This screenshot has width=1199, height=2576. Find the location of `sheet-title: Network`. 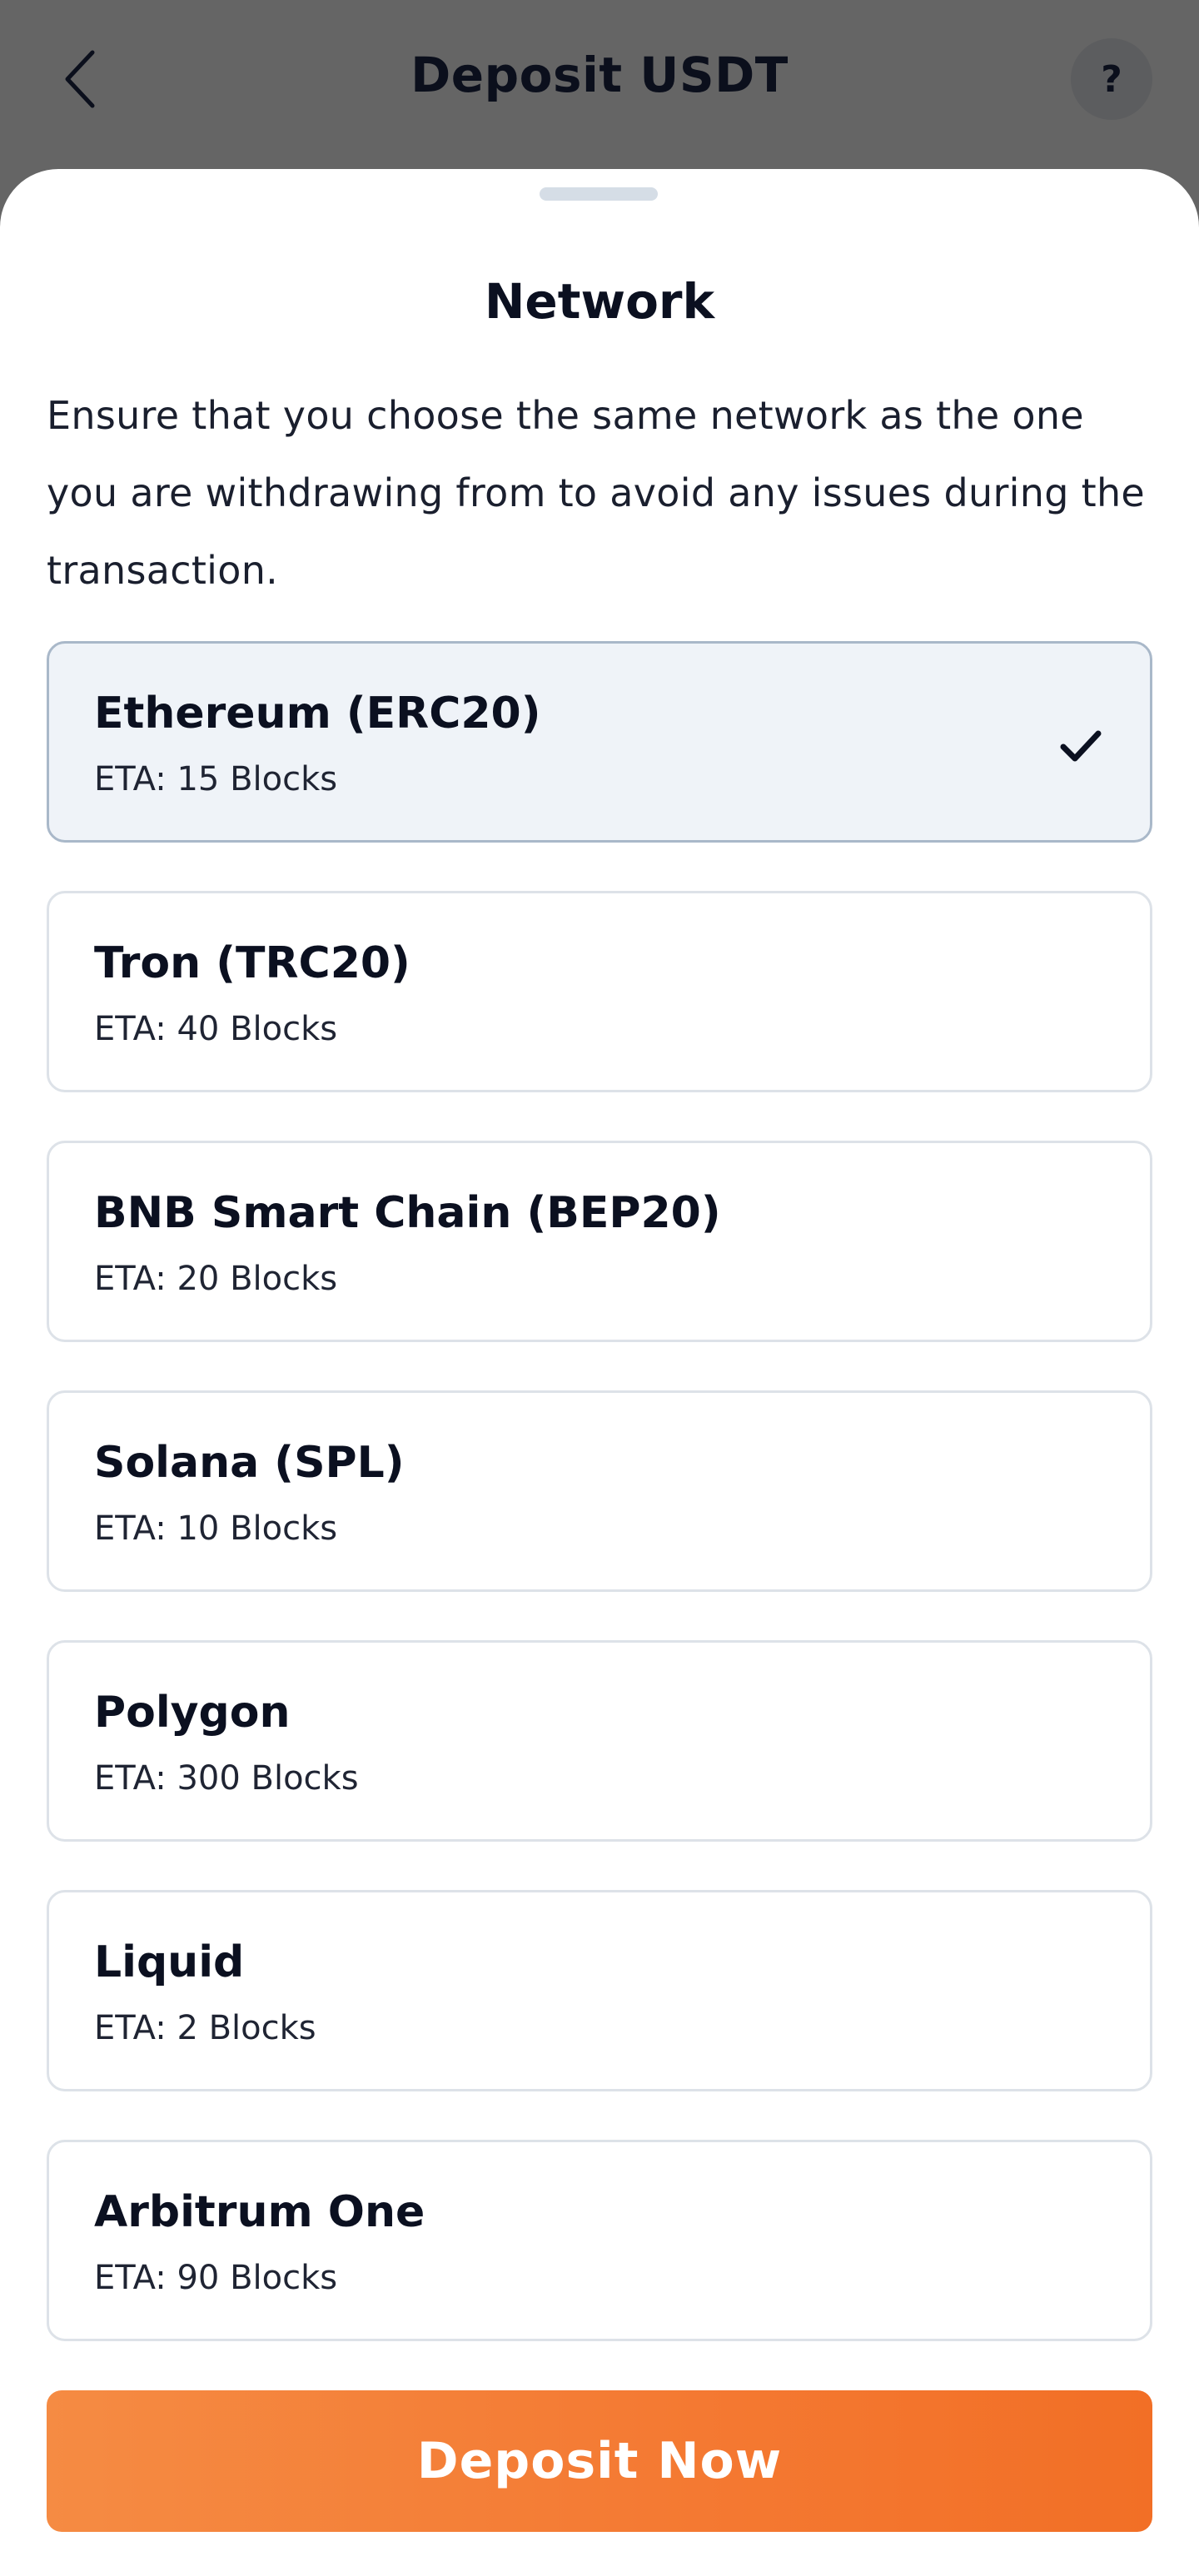

sheet-title: Network is located at coordinates (599, 301).